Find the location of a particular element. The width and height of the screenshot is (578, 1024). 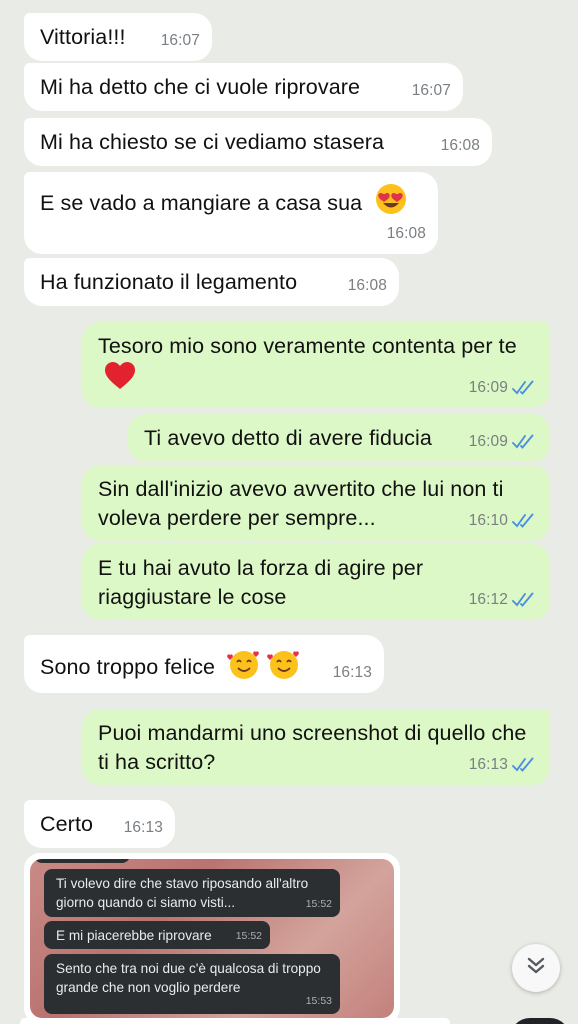

screenshot-bubble-partial is located at coordinates (82, 861).